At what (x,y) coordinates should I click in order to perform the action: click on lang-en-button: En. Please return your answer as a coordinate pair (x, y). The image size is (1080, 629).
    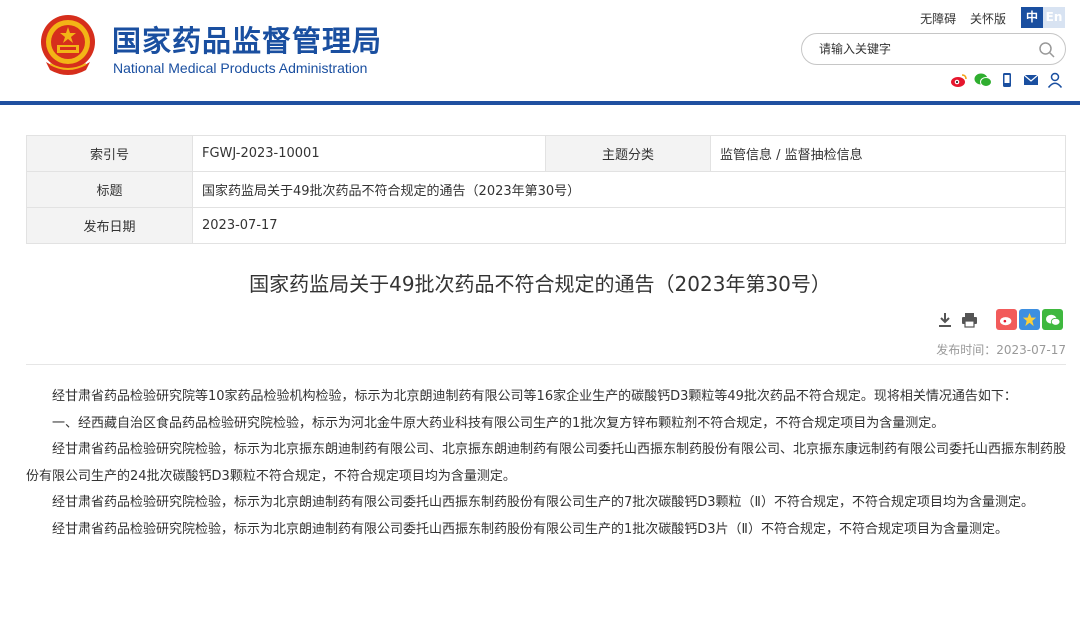
    Looking at the image, I should click on (1054, 17).